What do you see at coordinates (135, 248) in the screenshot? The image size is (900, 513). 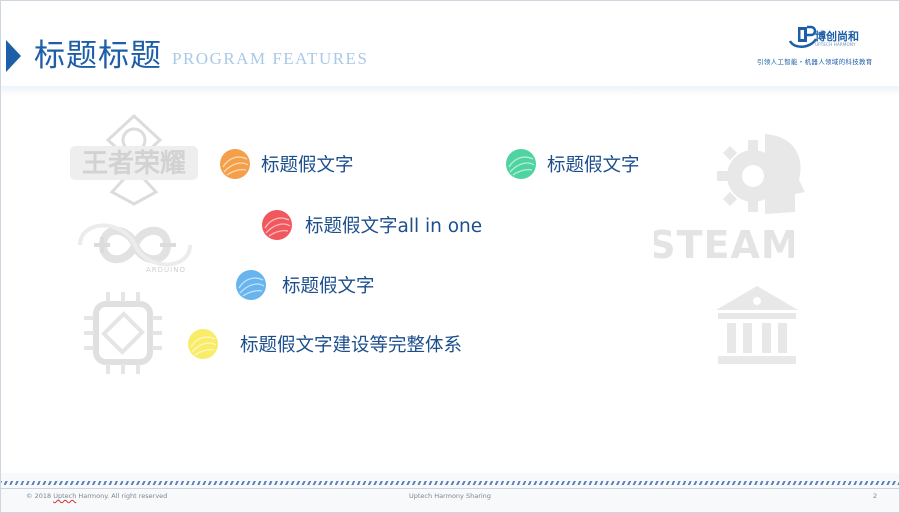 I see `arduino-logo: ARDUINO` at bounding box center [135, 248].